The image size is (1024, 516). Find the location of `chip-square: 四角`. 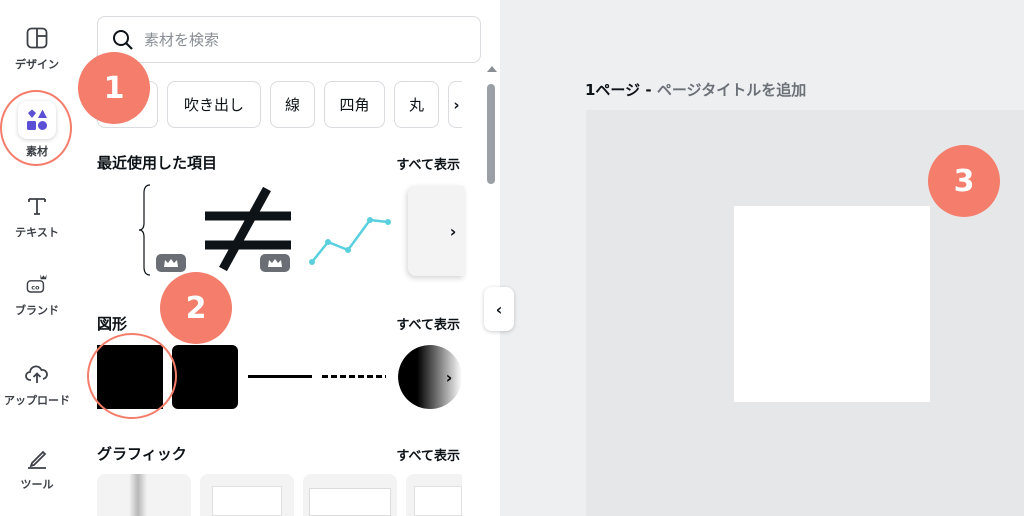

chip-square: 四角 is located at coordinates (354, 104).